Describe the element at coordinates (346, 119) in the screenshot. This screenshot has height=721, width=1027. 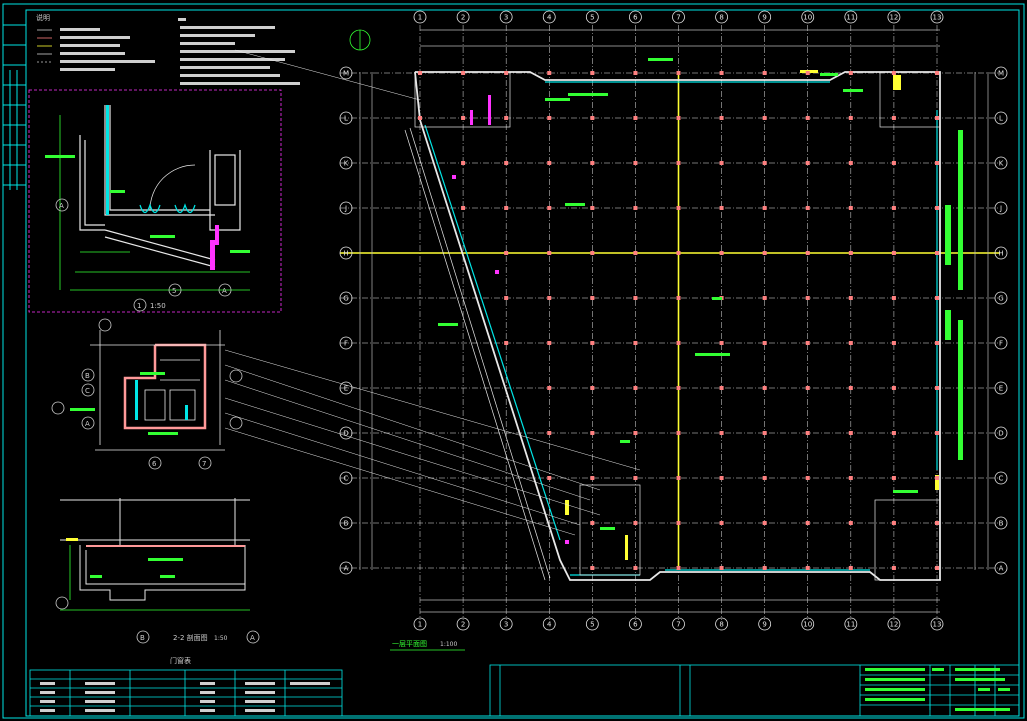
I see `axis-label-row: L` at that location.